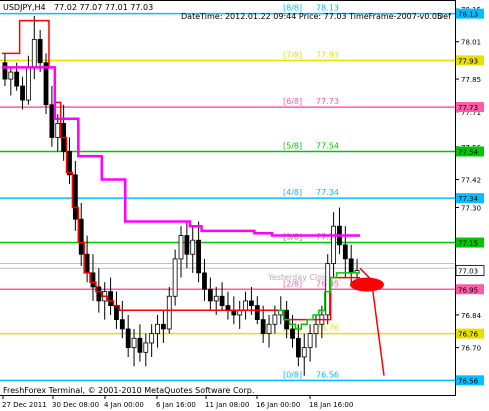  What do you see at coordinates (471, 209) in the screenshot?
I see `y-tick-label: 77.30` at bounding box center [471, 209].